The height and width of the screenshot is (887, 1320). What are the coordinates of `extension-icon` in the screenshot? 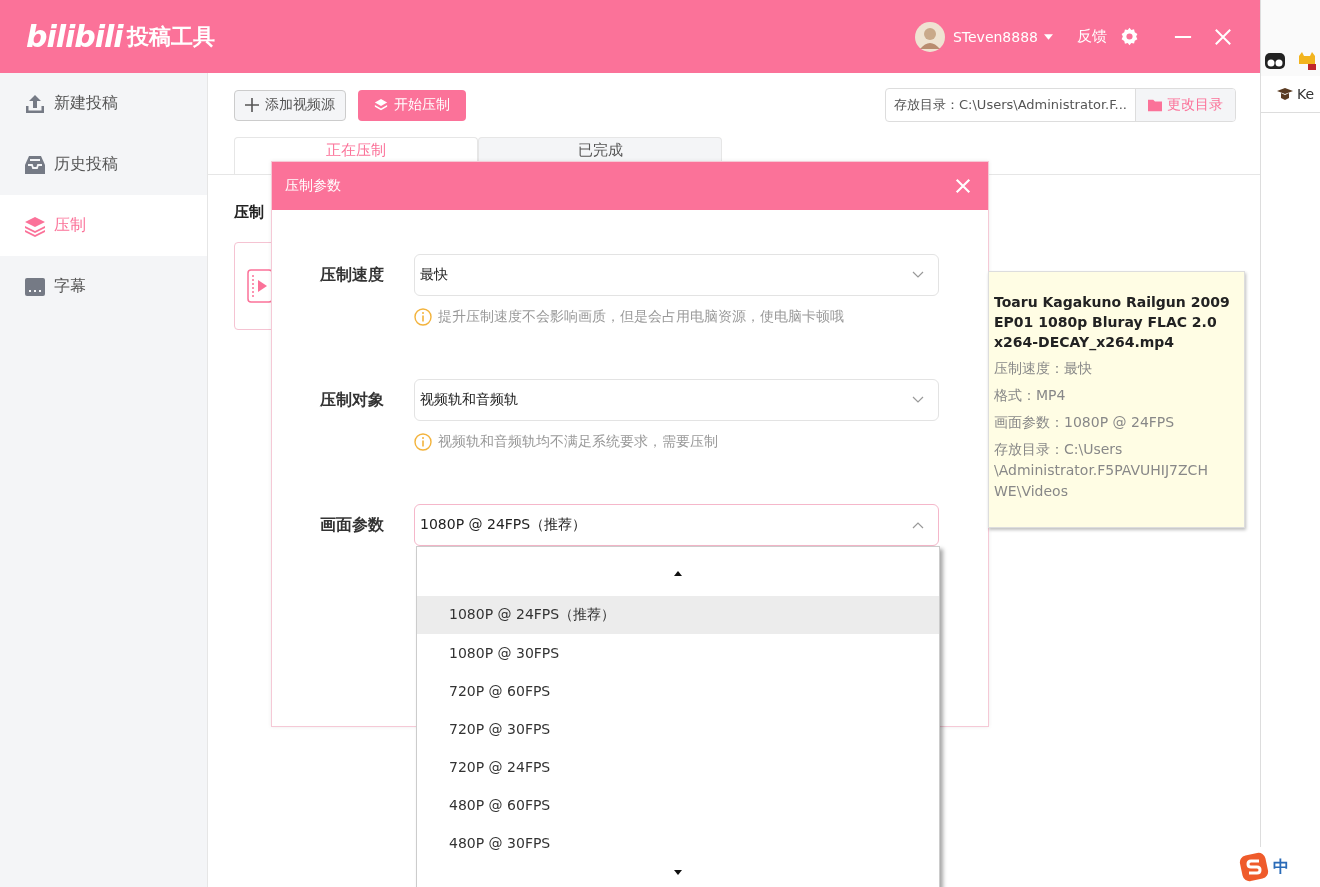 It's located at (1275, 61).